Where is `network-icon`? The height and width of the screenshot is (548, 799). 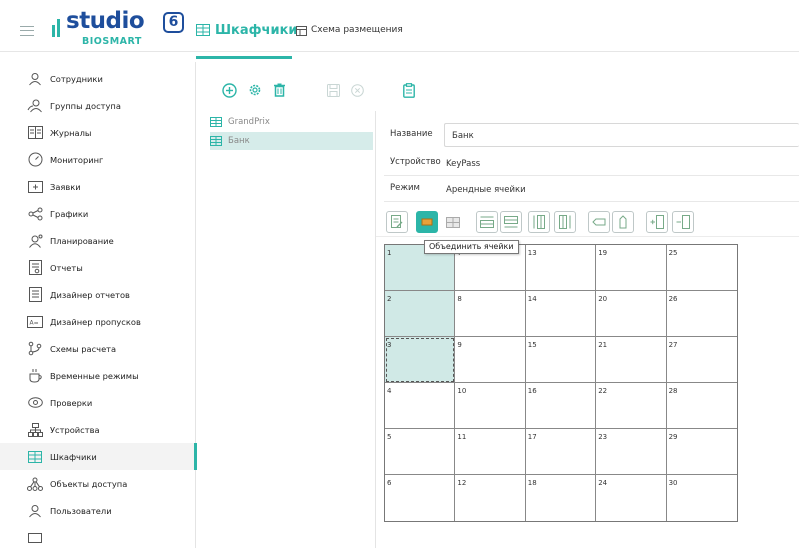 network-icon is located at coordinates (35, 430).